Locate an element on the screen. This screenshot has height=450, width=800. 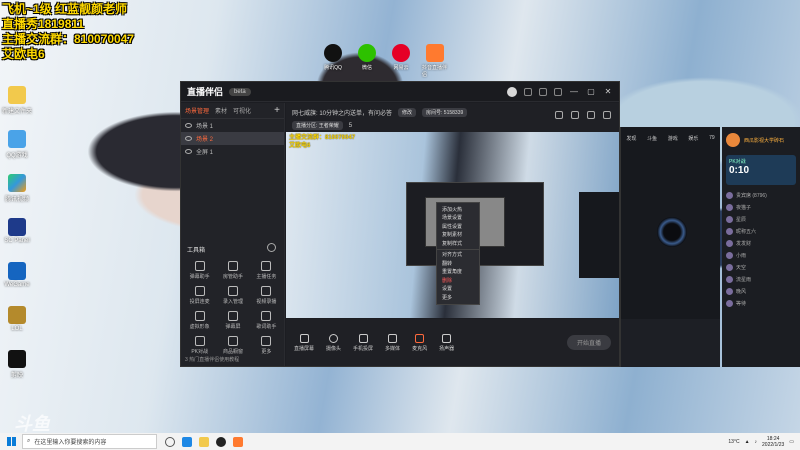
list-item: 发发财 is located at coordinates (761, 243).